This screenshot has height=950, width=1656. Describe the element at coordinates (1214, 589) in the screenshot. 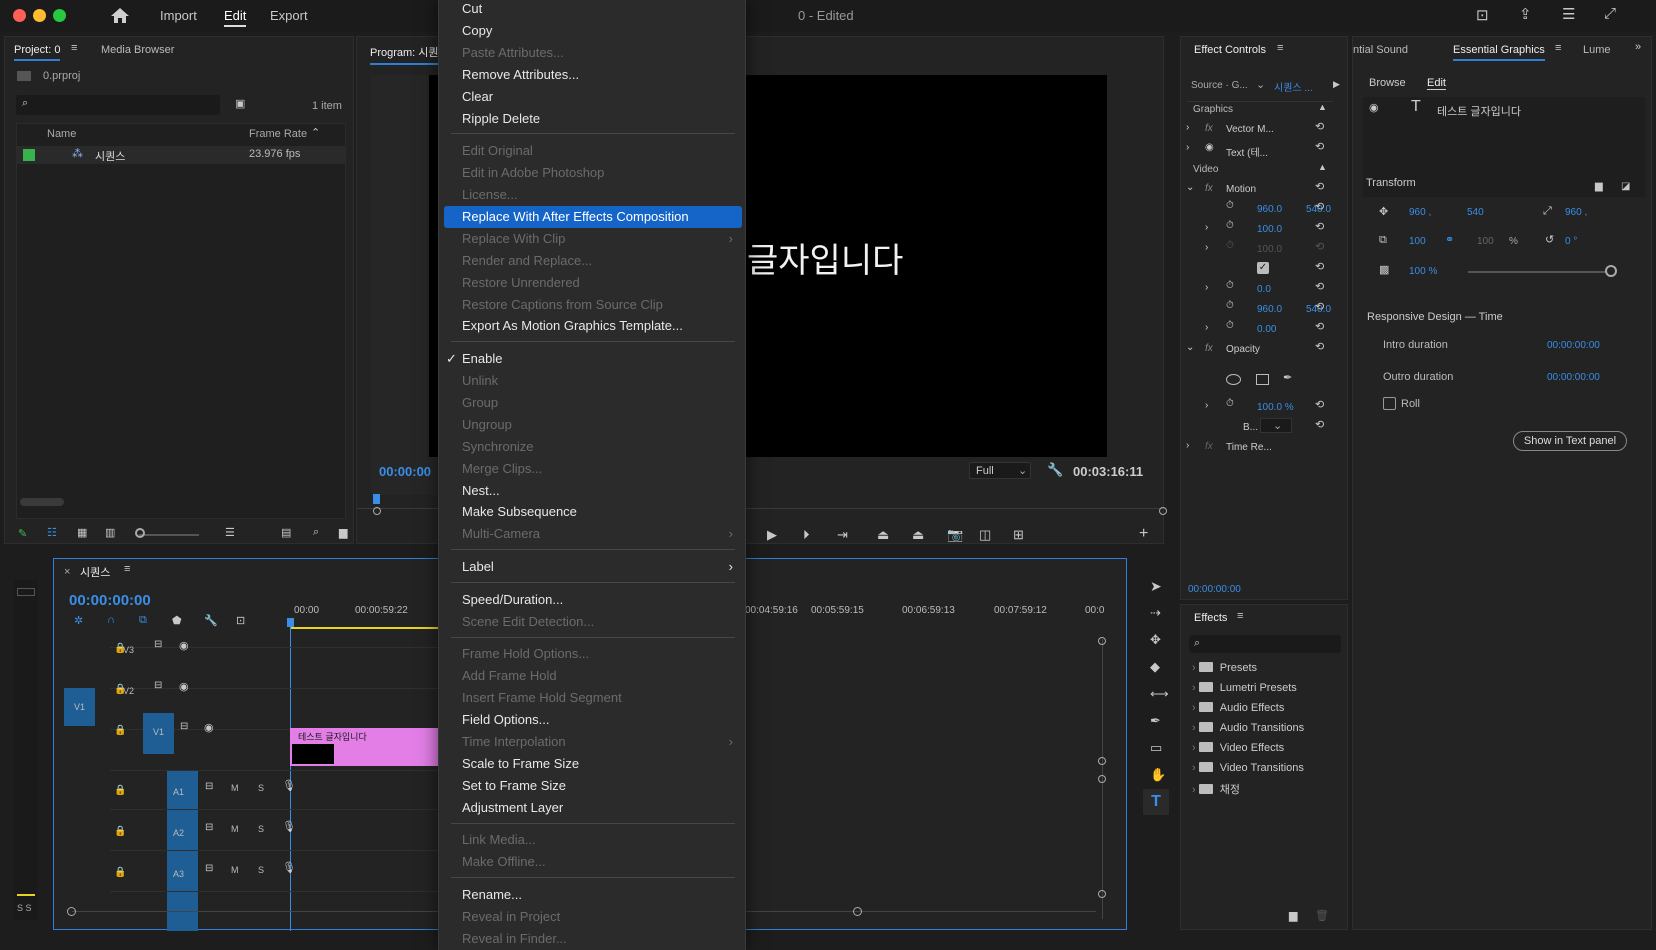

I see `effect-controls-timecode: 00:00:00:00` at that location.